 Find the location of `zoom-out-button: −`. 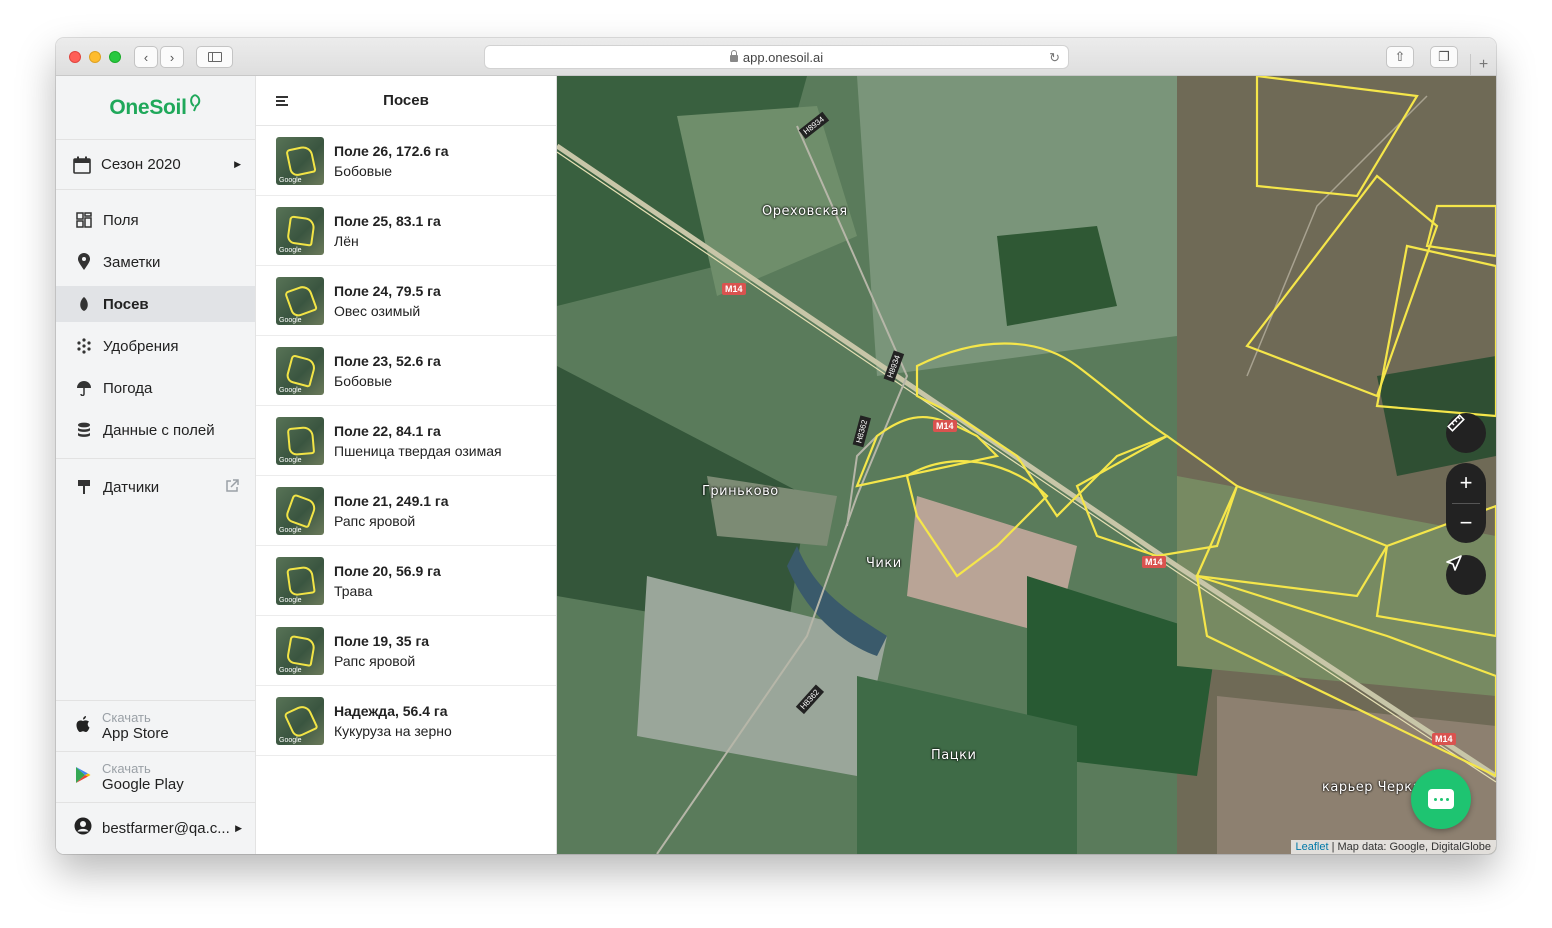

zoom-out-button: − is located at coordinates (1466, 523).